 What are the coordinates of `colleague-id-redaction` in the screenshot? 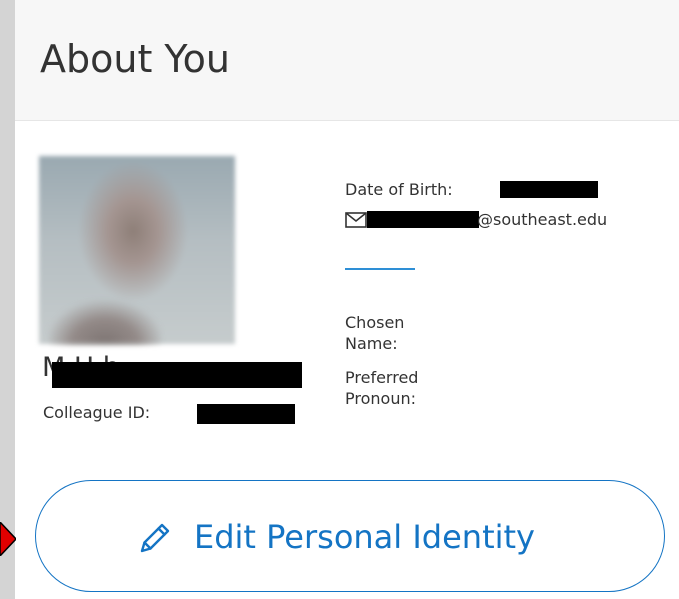 It's located at (246, 414).